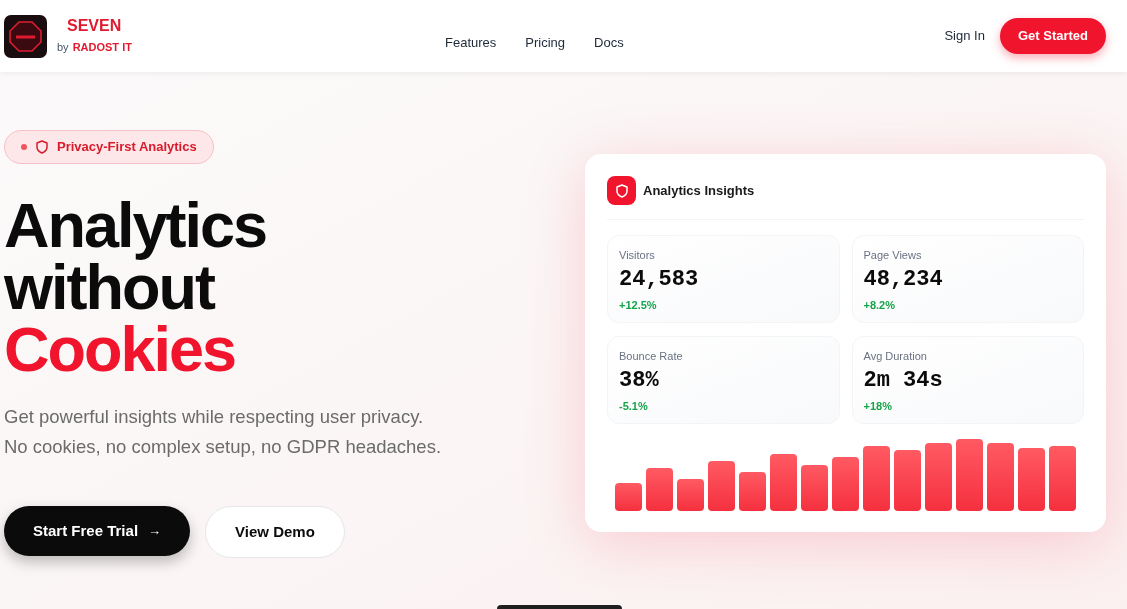 Image resolution: width=1127 pixels, height=609 pixels. I want to click on stat-value: 24,583, so click(659, 279).